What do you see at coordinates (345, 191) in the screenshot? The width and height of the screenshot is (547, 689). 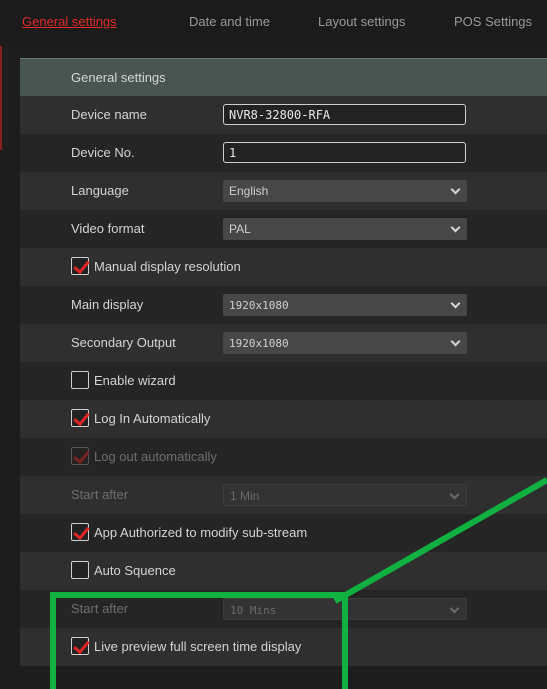 I see `language-select: English` at bounding box center [345, 191].